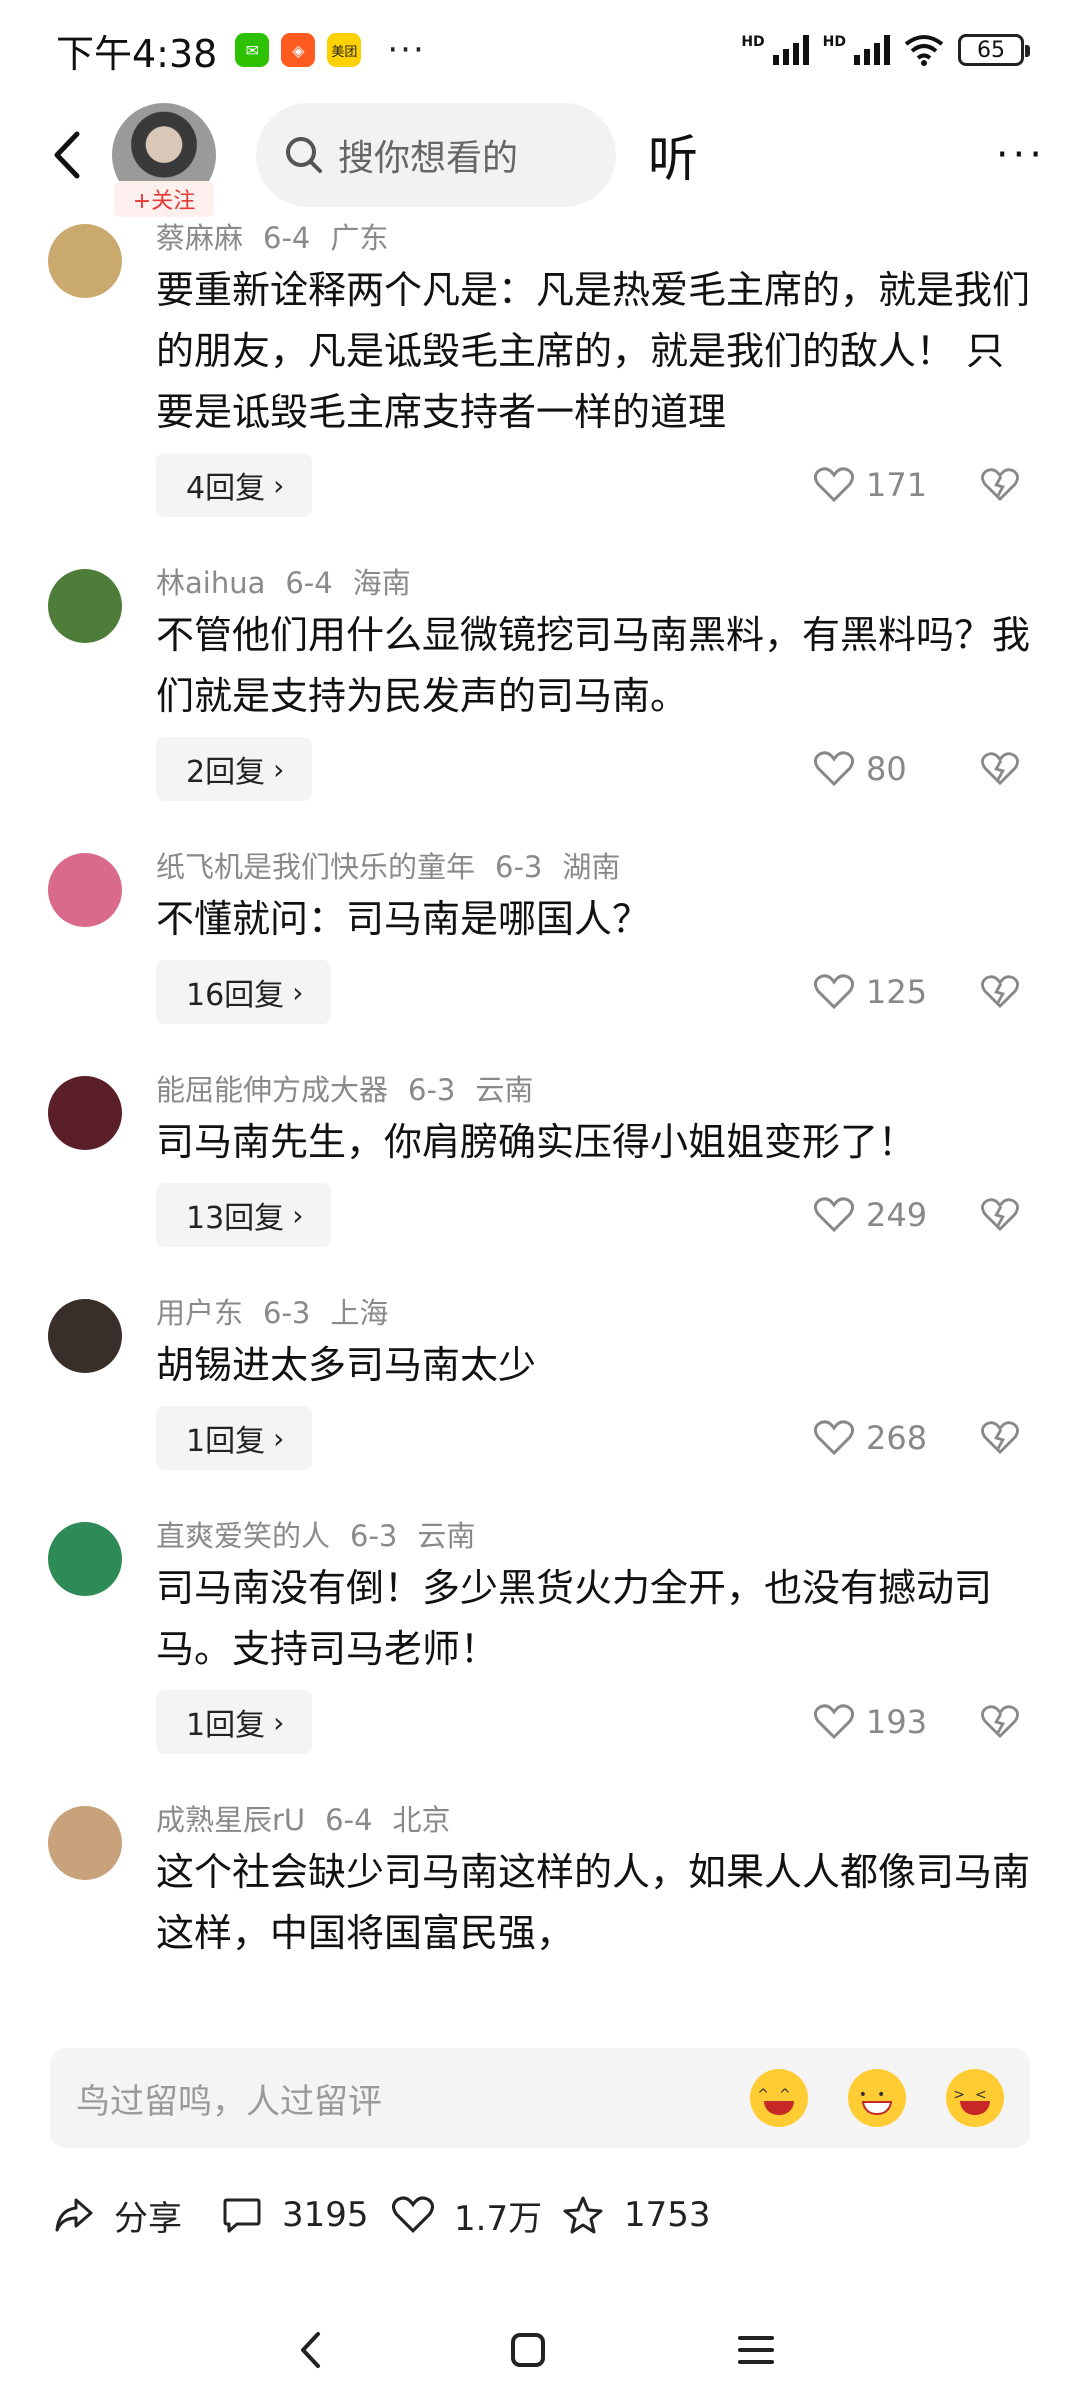 This screenshot has width=1080, height=2400. What do you see at coordinates (779, 2098) in the screenshot?
I see `laughing-emoji-icon: ^^` at bounding box center [779, 2098].